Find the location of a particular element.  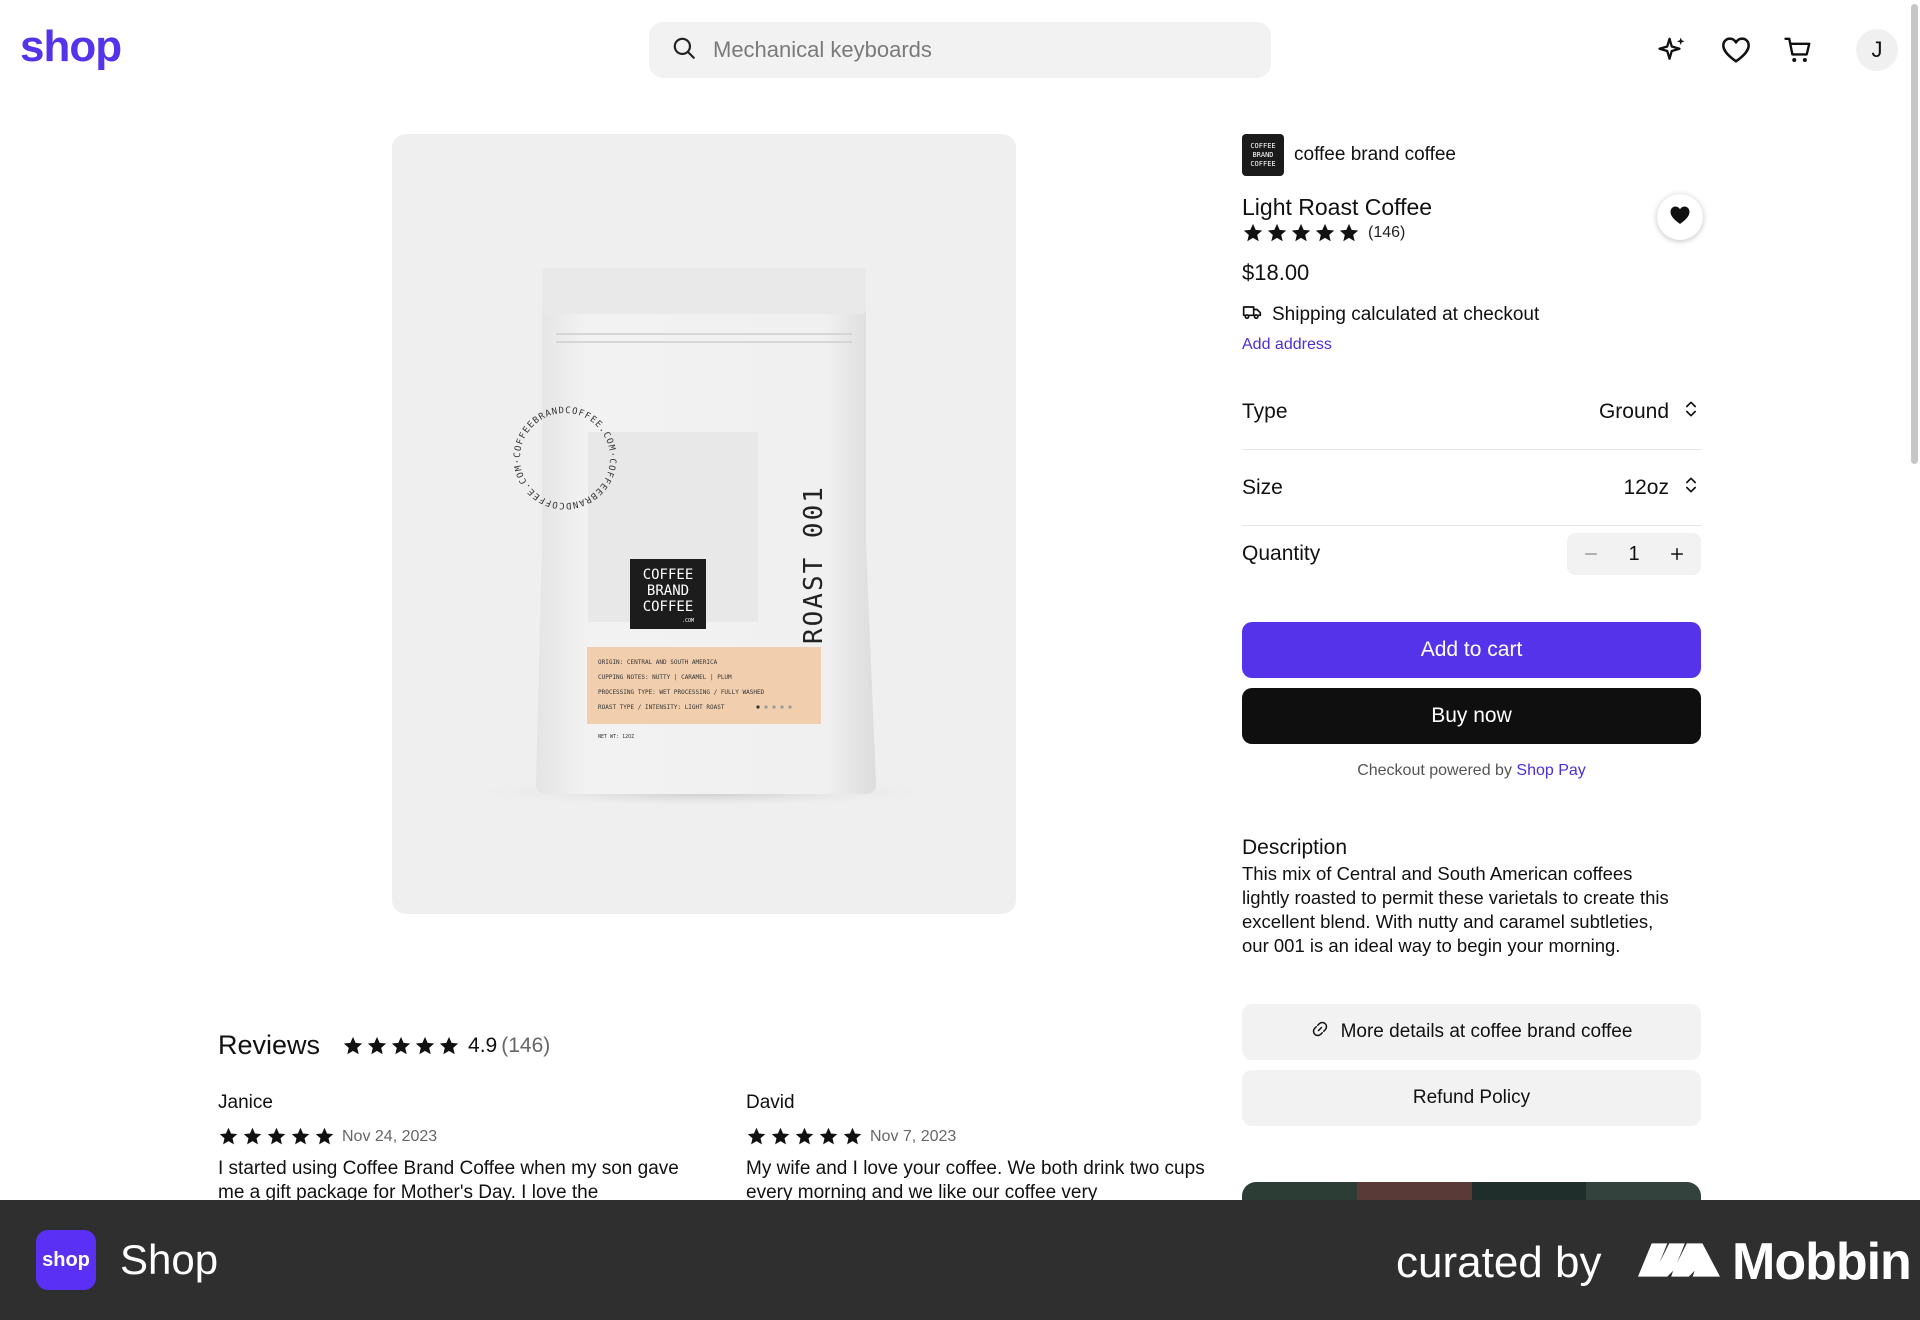

brand-logo: COFFEE BRAND COFFEE is located at coordinates (1263, 155).